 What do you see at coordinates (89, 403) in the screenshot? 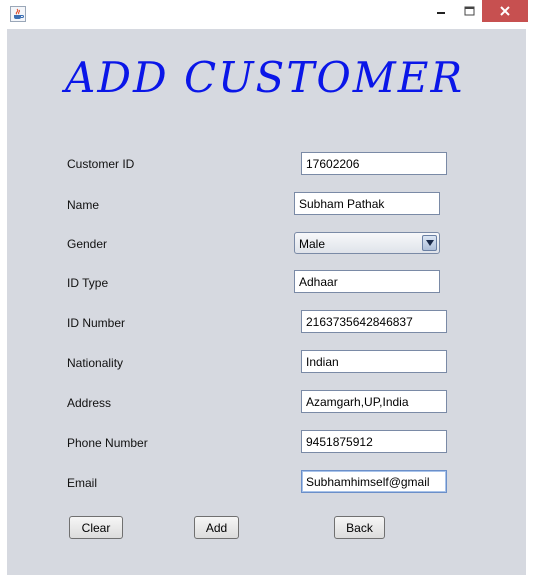
I see `address-label: Address` at bounding box center [89, 403].